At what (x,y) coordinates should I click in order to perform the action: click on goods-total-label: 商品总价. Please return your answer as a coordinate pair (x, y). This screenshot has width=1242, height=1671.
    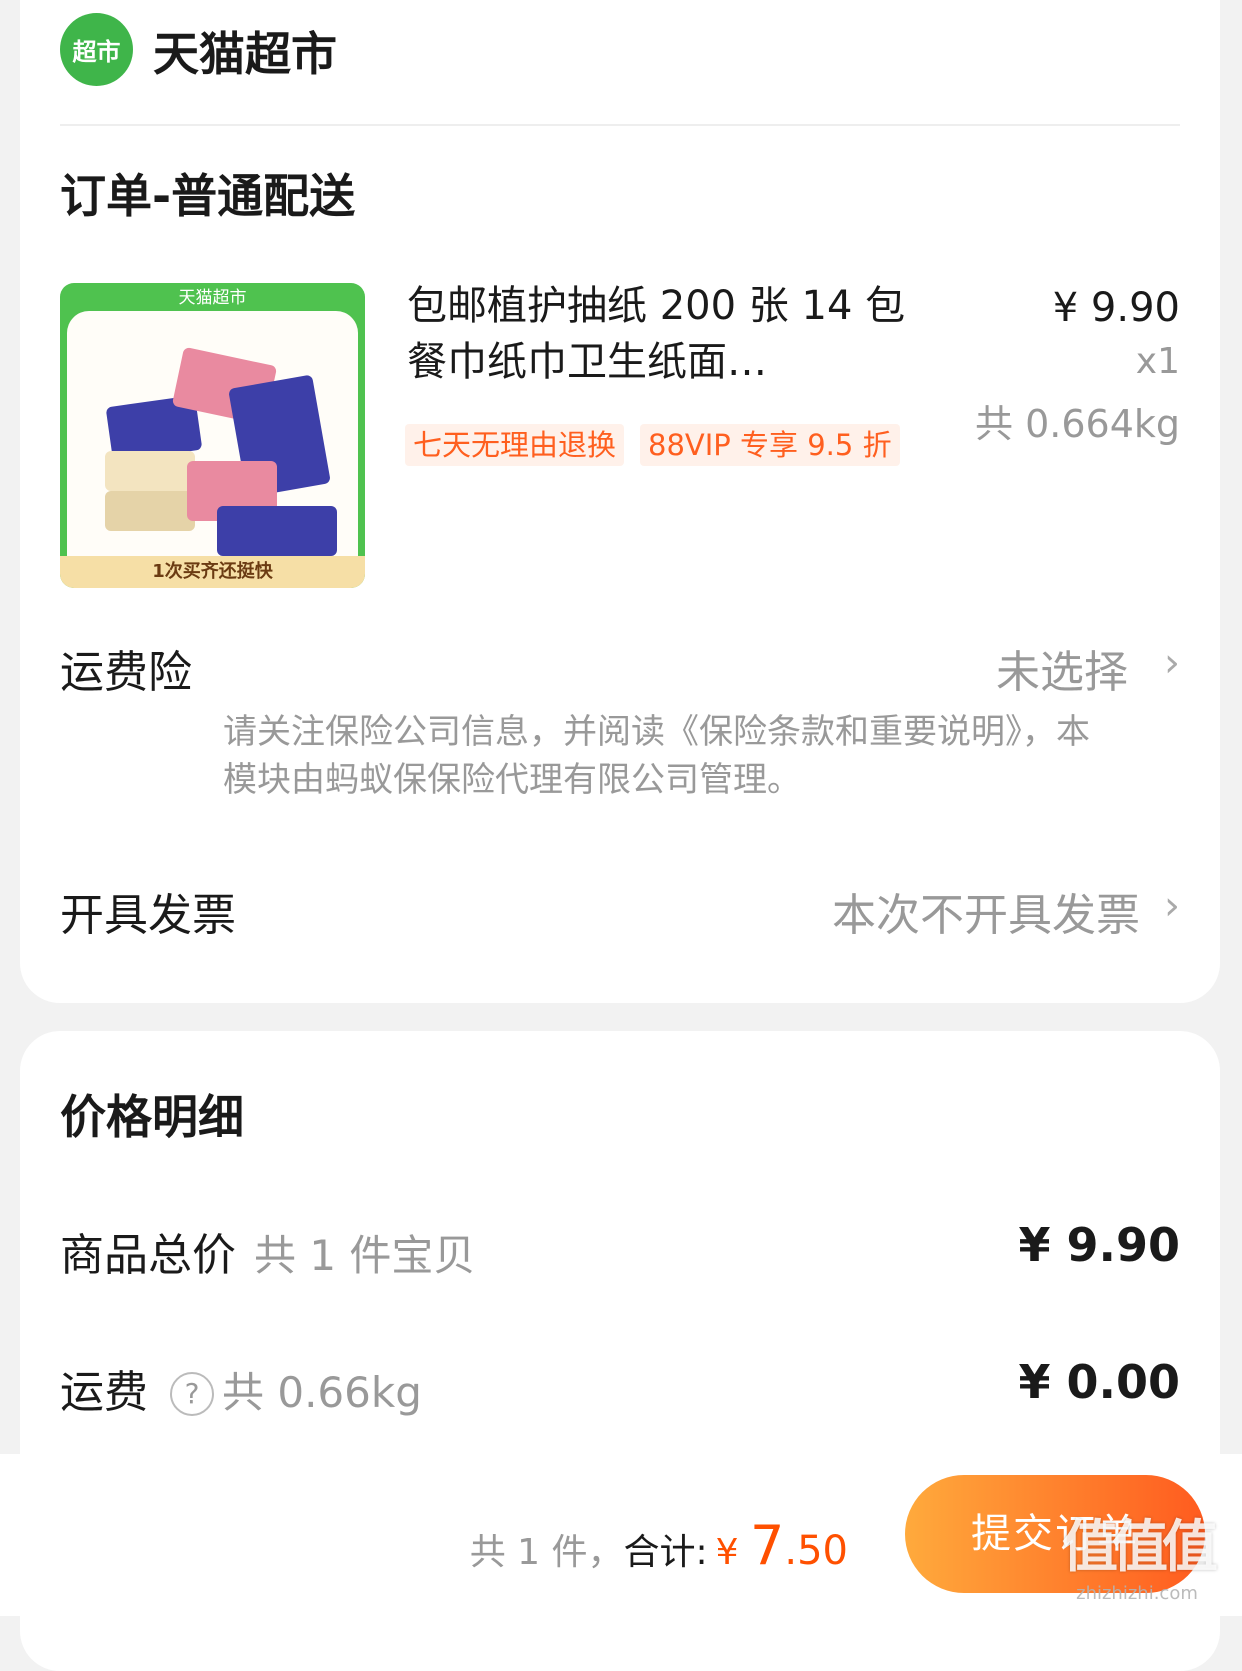
    Looking at the image, I should click on (148, 1255).